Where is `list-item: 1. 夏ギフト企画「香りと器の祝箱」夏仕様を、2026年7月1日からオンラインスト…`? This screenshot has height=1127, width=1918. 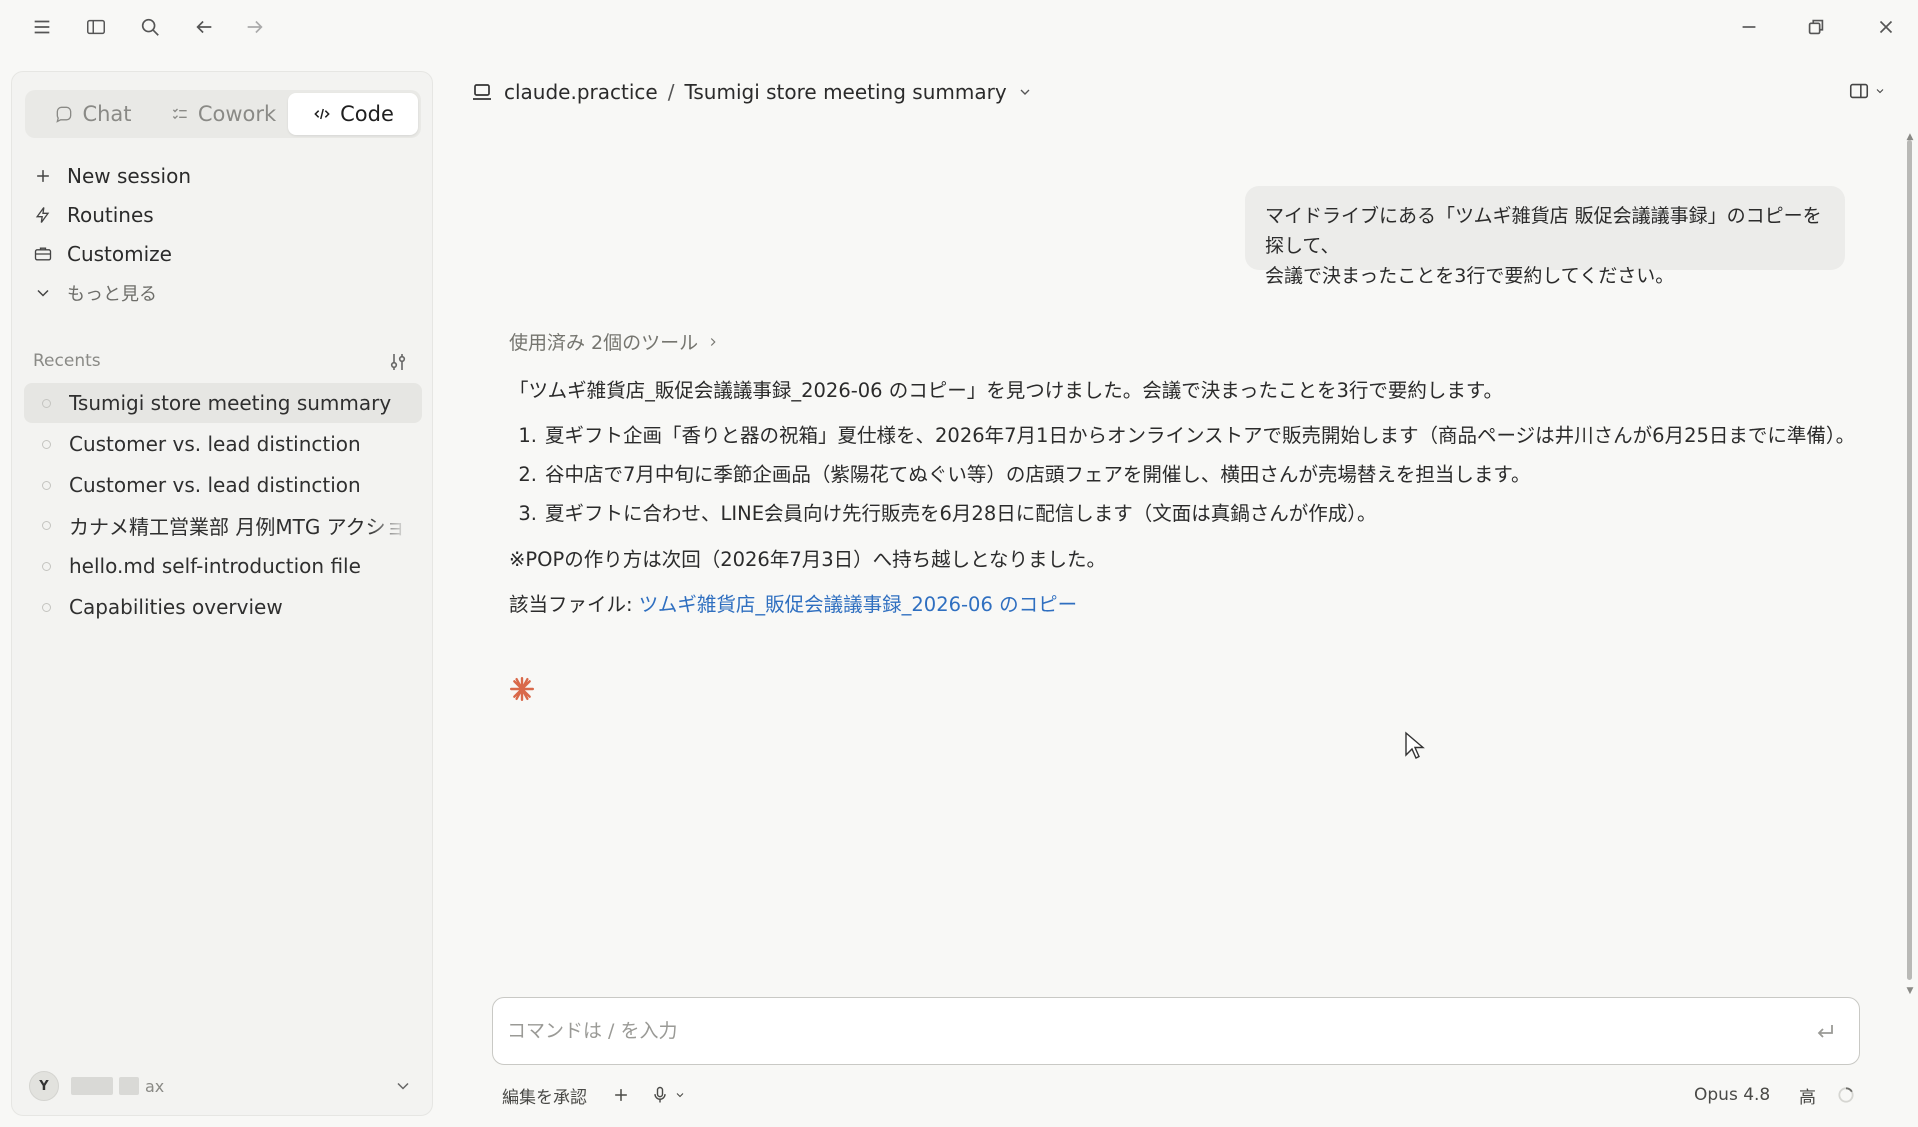
list-item: 1. 夏ギフト企画「香りと器の祝箱」夏仕様を、2026年7月1日からオンラインスト… is located at coordinates (1187, 435).